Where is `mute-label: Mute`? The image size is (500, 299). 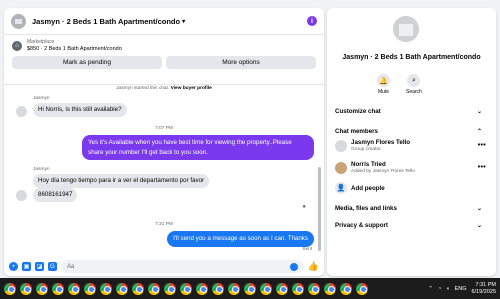
mute-label: Mute is located at coordinates (383, 92).